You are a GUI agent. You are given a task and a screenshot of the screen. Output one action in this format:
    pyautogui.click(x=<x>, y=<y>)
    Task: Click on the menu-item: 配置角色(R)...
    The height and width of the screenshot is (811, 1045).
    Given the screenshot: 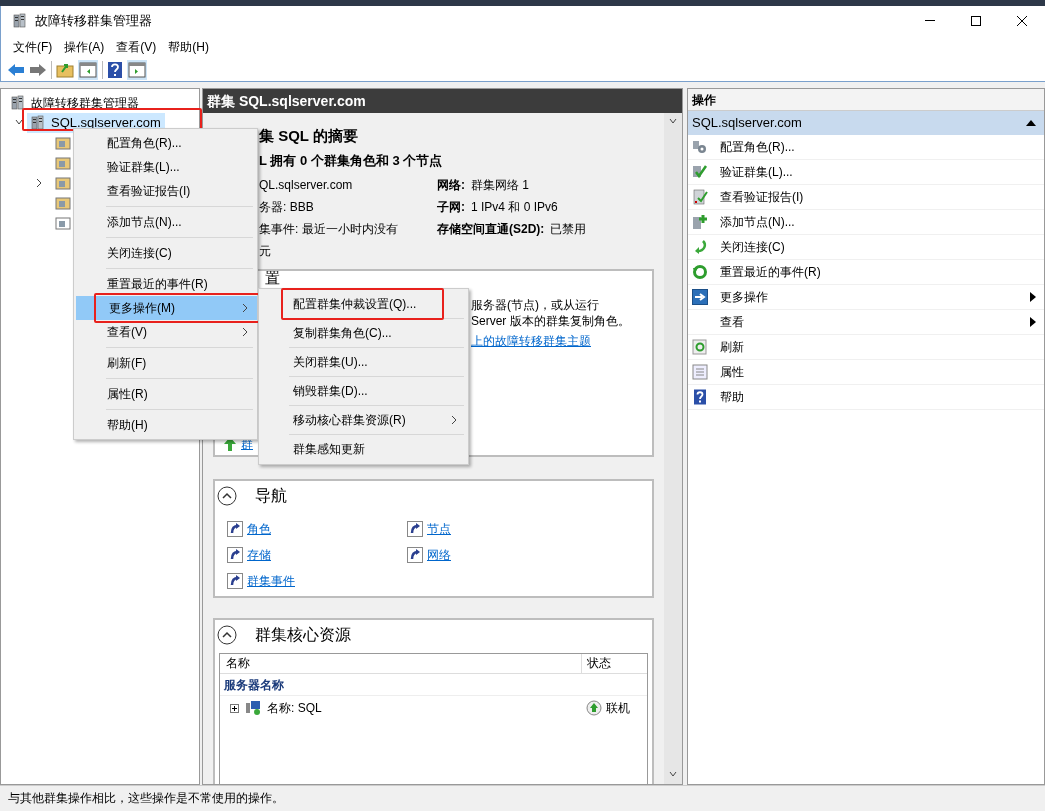 What is the action you would take?
    pyautogui.click(x=165, y=143)
    